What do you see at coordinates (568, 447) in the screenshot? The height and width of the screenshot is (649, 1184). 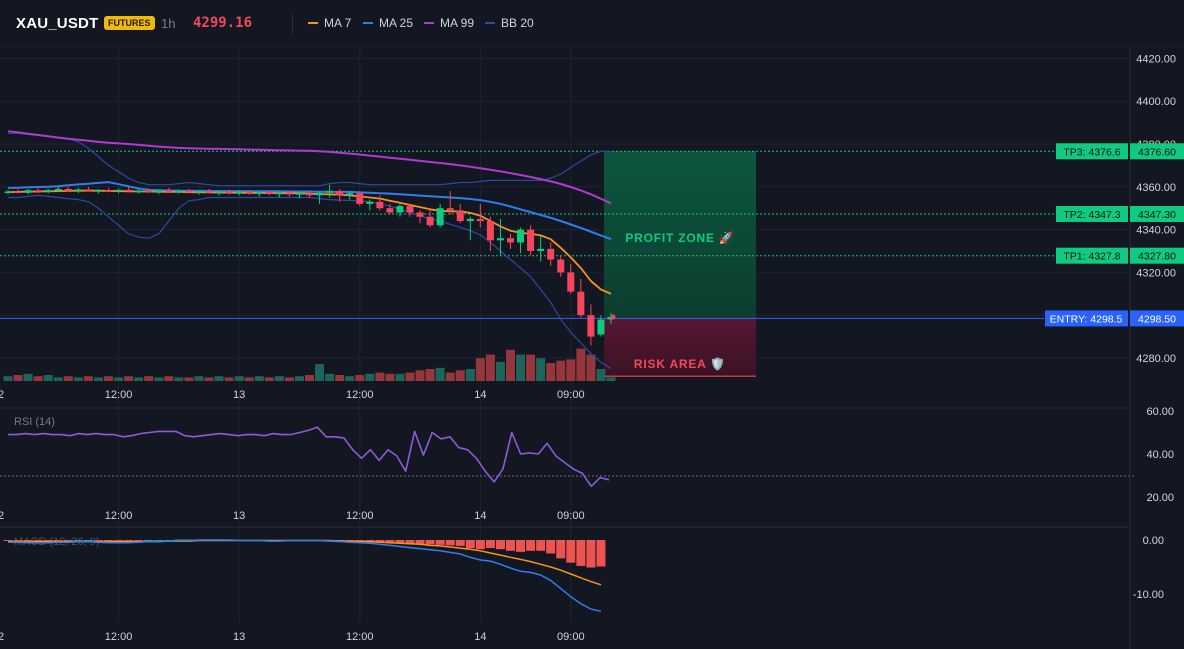 I see `rsi-pane: RSI (14)` at bounding box center [568, 447].